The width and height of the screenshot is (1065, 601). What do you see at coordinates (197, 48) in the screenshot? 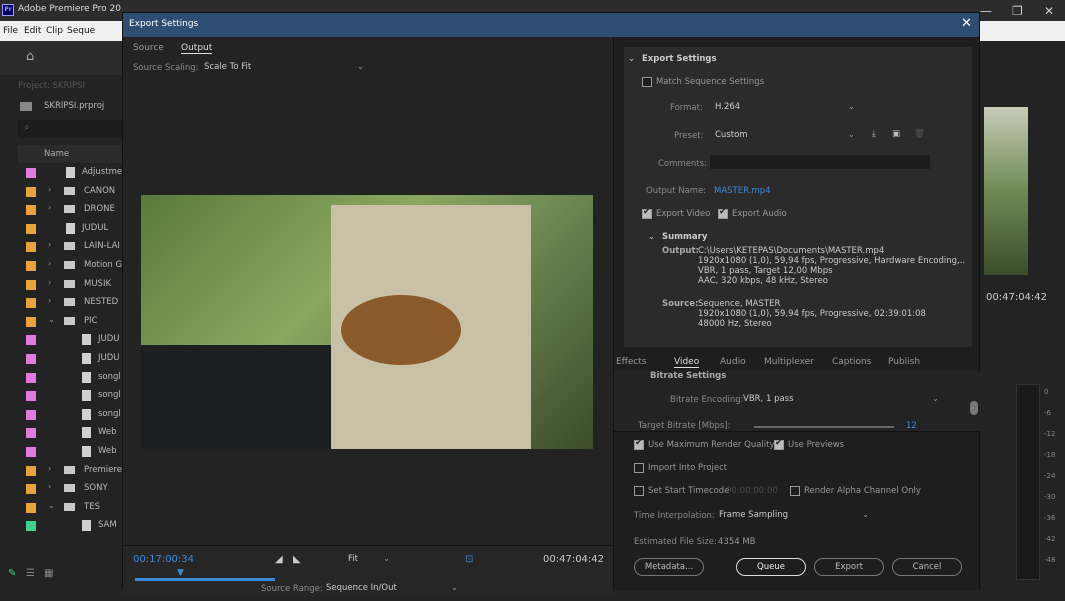
I see `tab-output: Output` at bounding box center [197, 48].